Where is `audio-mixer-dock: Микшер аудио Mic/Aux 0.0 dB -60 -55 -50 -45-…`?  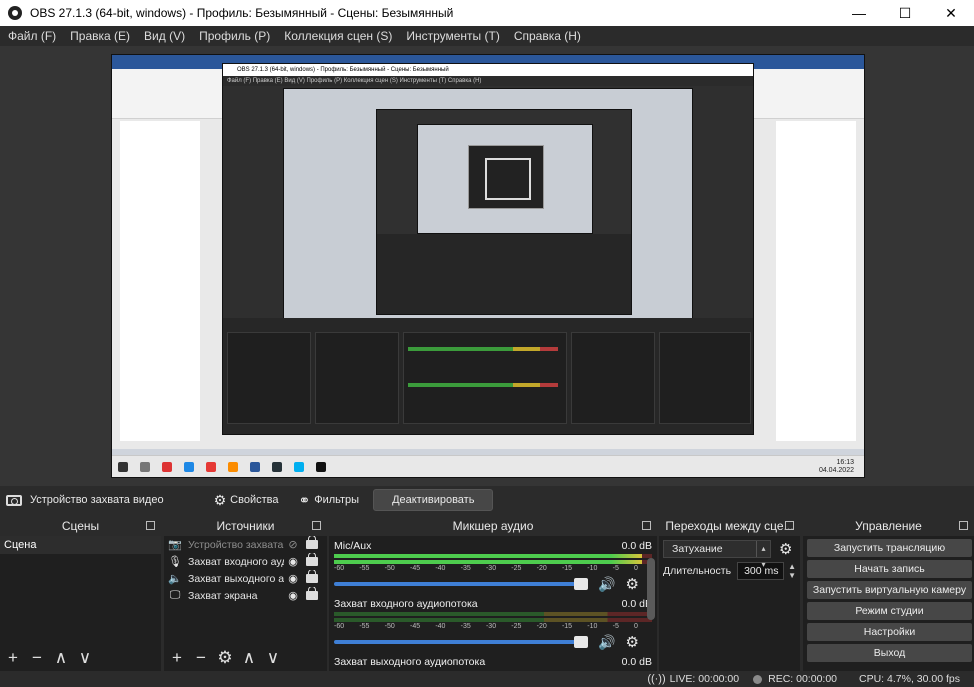 audio-mixer-dock: Микшер аудио Mic/Aux 0.0 dB -60 -55 -50 -45-… is located at coordinates (493, 593).